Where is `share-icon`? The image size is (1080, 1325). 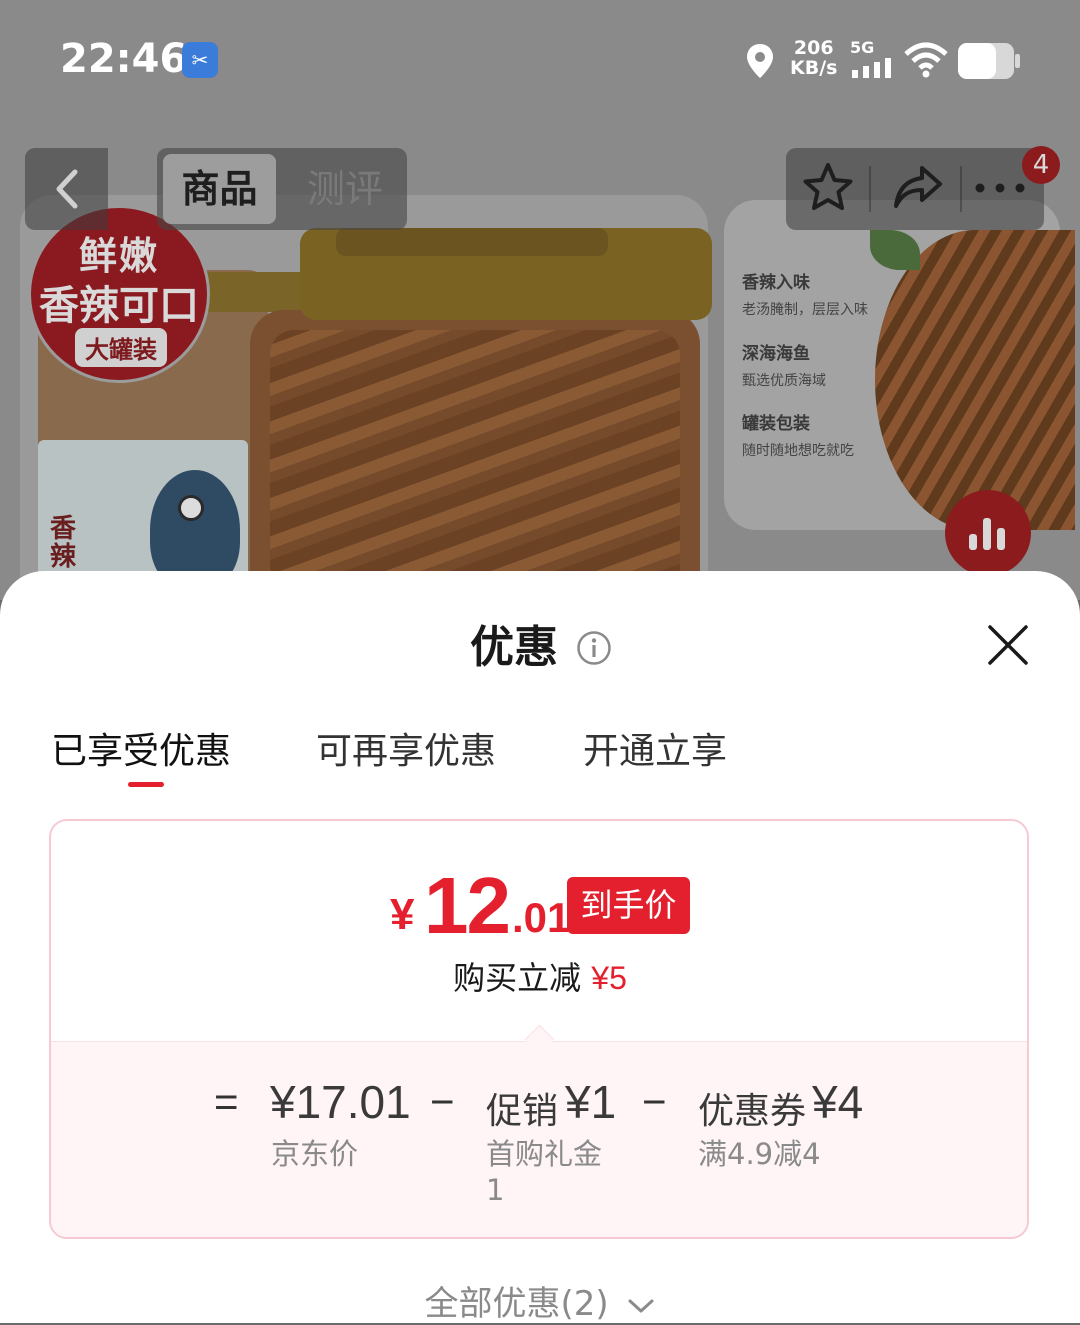
share-icon is located at coordinates (918, 188).